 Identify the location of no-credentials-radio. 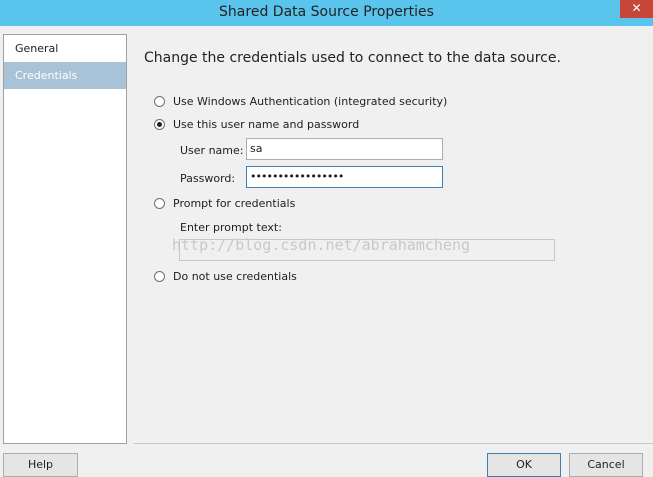
(159, 276).